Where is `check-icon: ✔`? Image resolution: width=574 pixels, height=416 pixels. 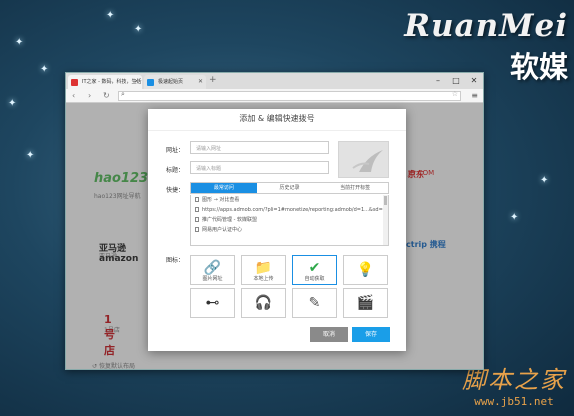 check-icon: ✔ is located at coordinates (314, 267).